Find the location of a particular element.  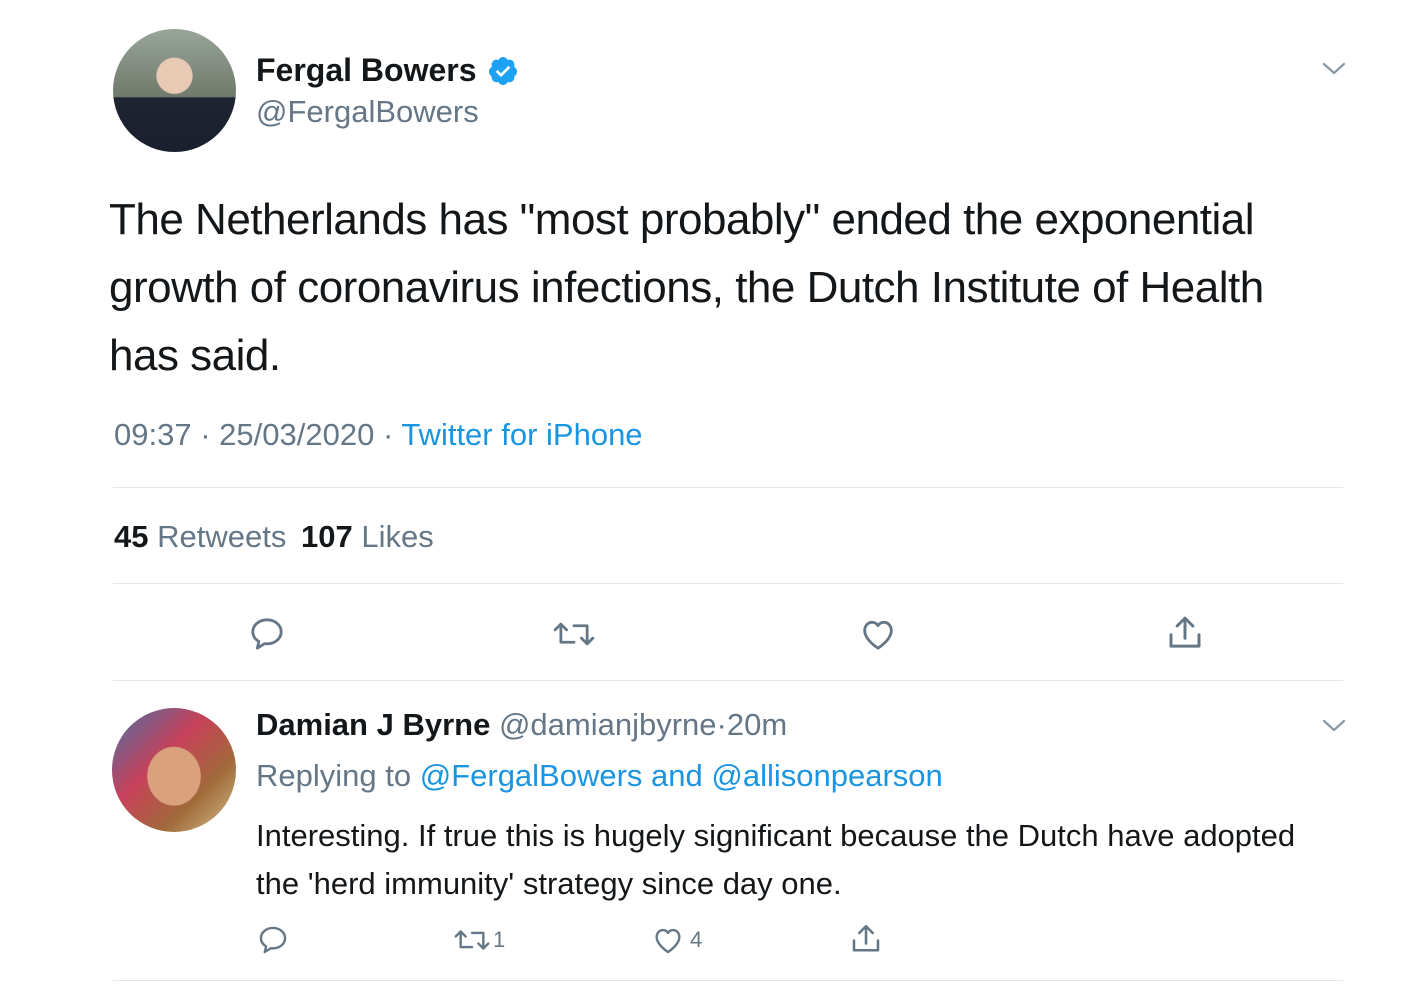

tweet-meta: 09:37 · 25/03/2020 · Twitter for iPhone is located at coordinates (378, 435).